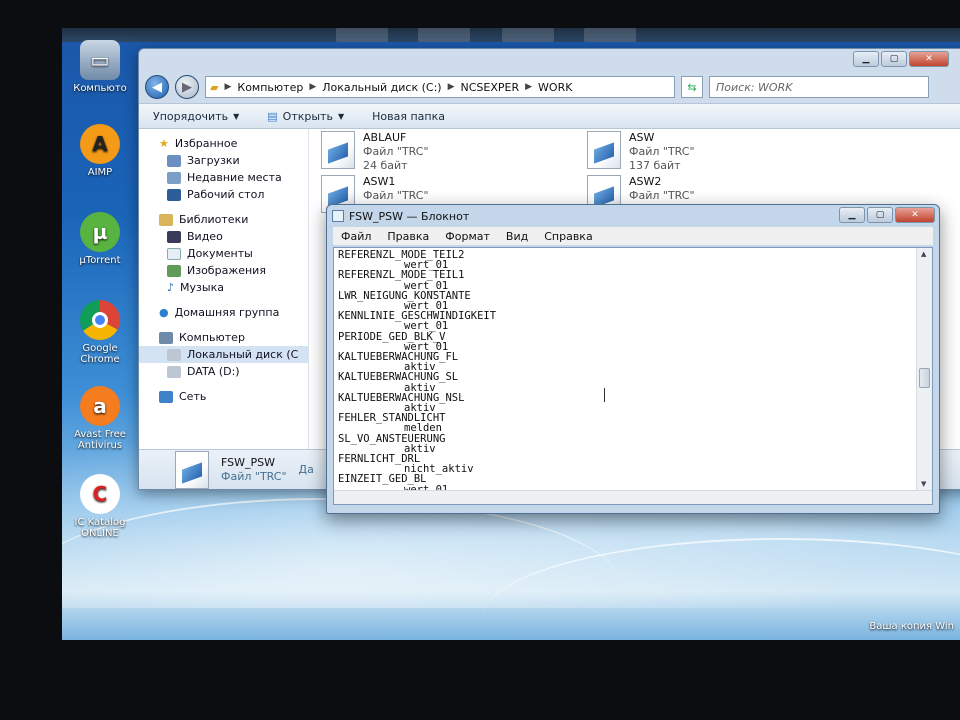  Describe the element at coordinates (166, 396) in the screenshot. I see `network-icon` at that location.